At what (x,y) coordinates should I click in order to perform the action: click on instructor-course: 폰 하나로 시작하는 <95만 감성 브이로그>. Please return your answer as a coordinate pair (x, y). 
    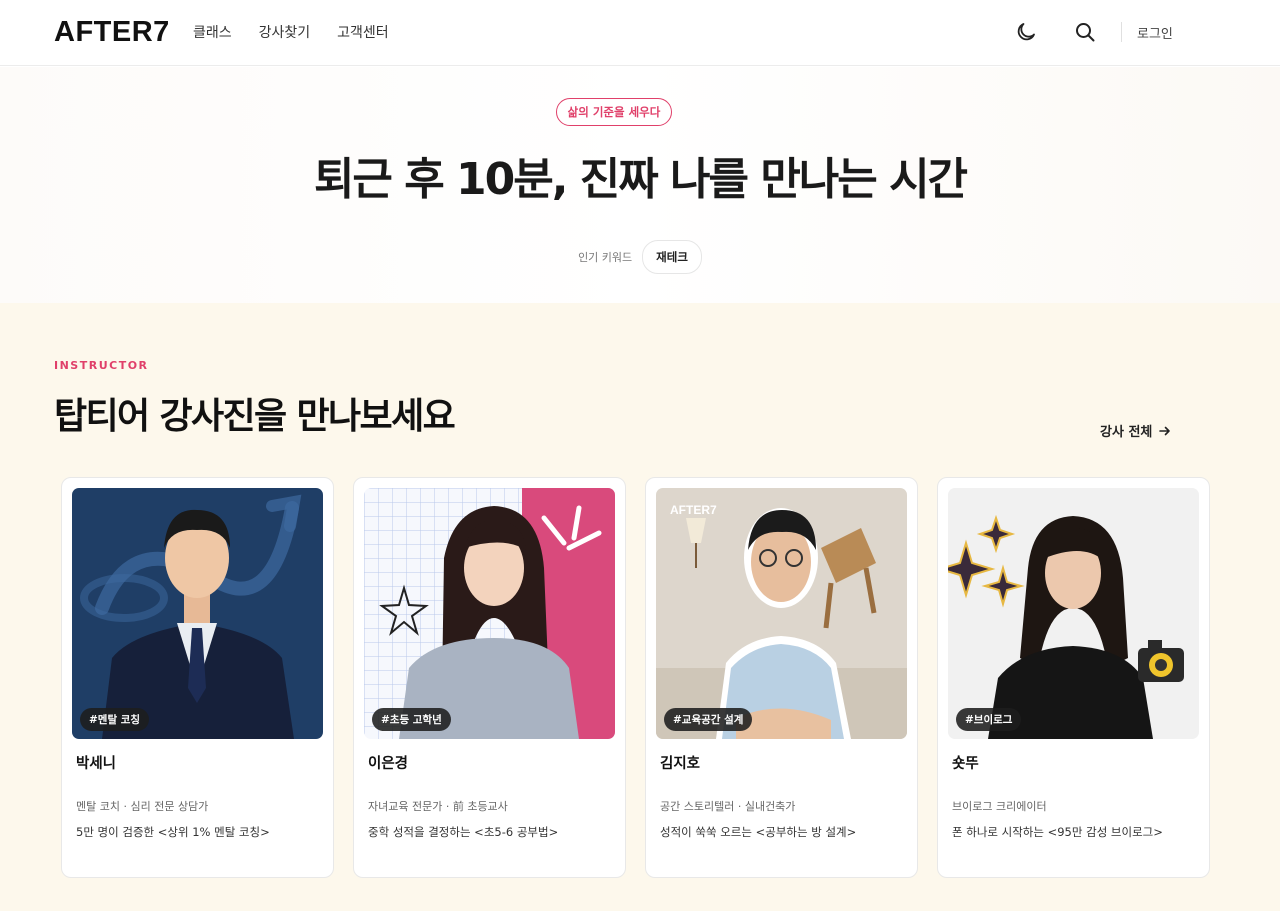
    Looking at the image, I should click on (1057, 832).